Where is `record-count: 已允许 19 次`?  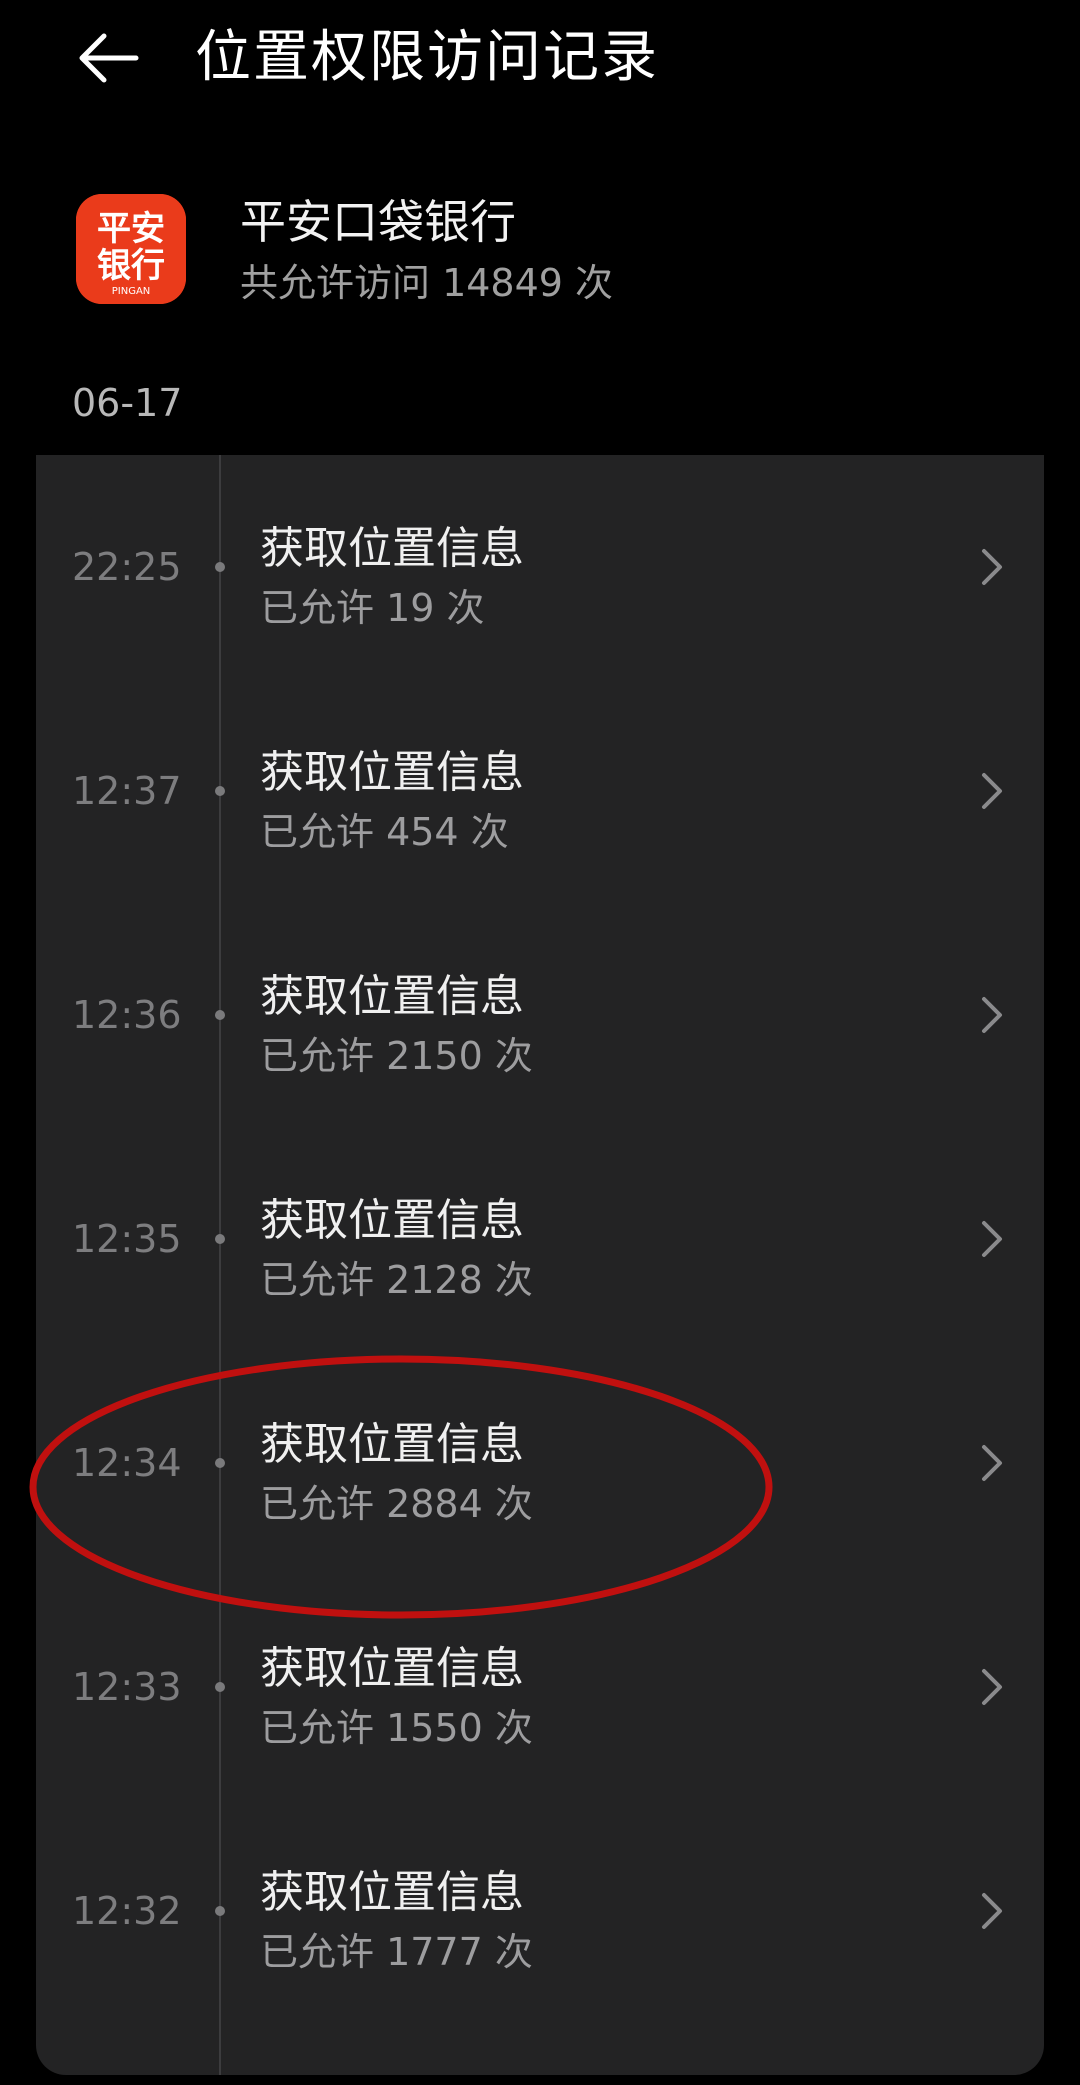
record-count: 已允许 19 次 is located at coordinates (372, 608).